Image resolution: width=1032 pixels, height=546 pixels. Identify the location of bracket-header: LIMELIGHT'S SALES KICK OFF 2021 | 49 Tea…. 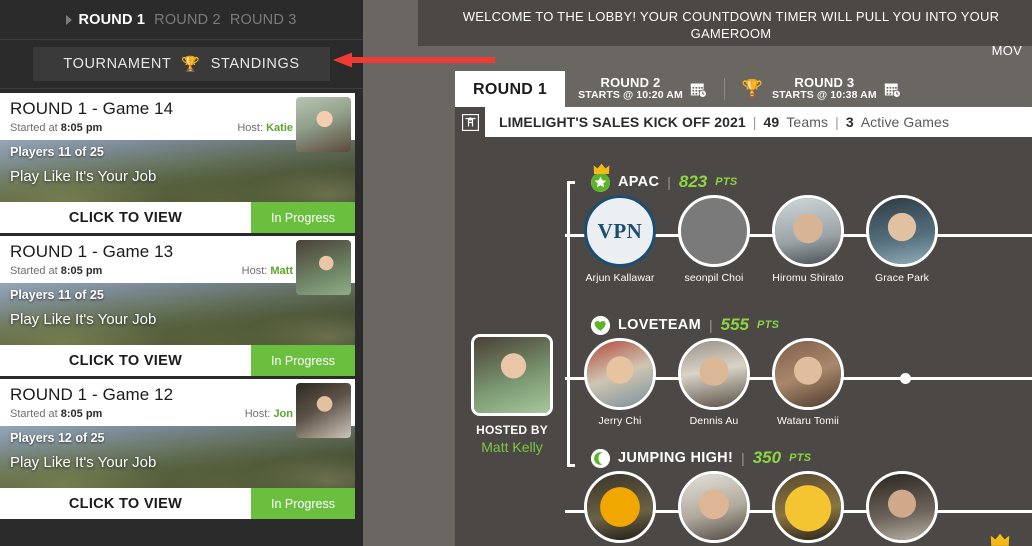
(743, 122).